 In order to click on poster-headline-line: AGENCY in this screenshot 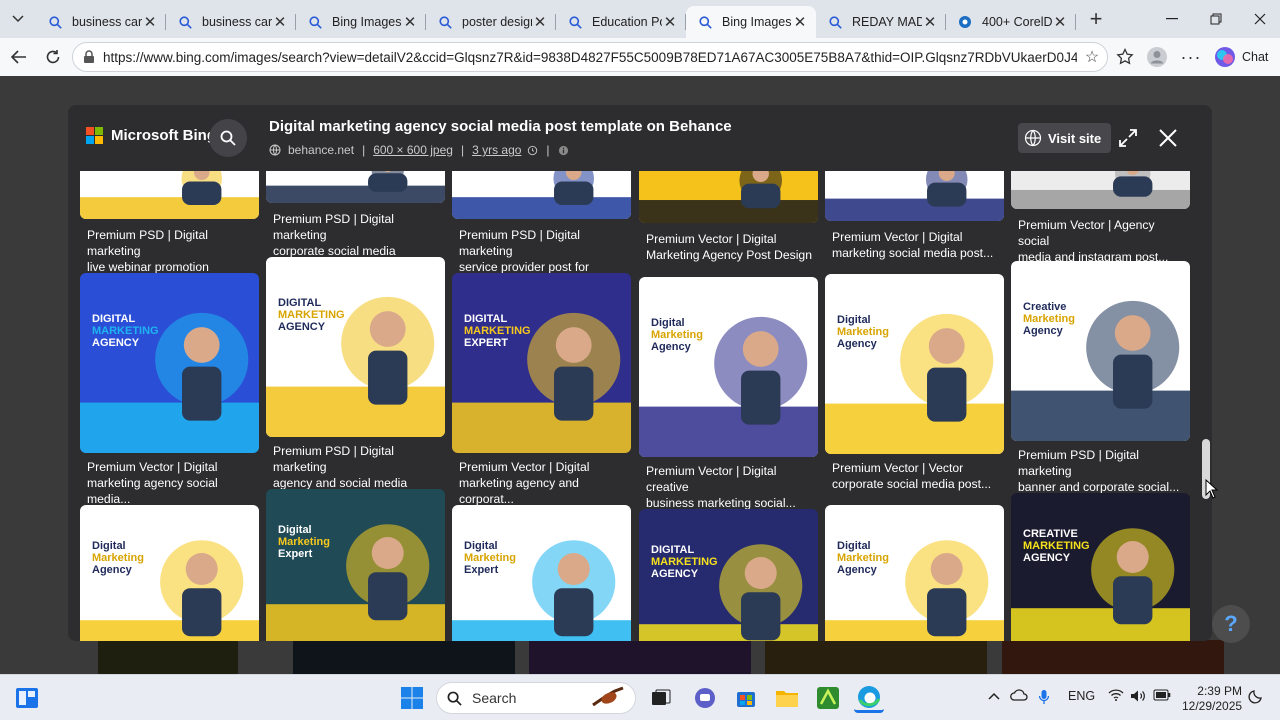, I will do `click(302, 326)`.